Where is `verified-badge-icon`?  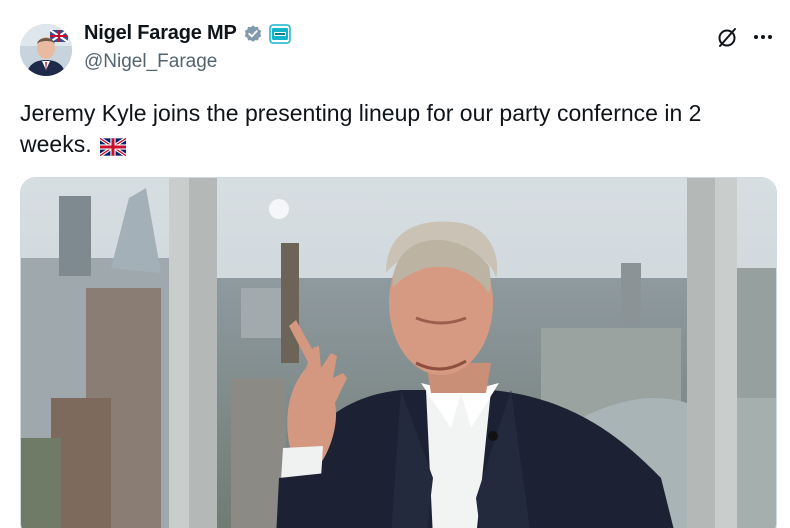
verified-badge-icon is located at coordinates (253, 34).